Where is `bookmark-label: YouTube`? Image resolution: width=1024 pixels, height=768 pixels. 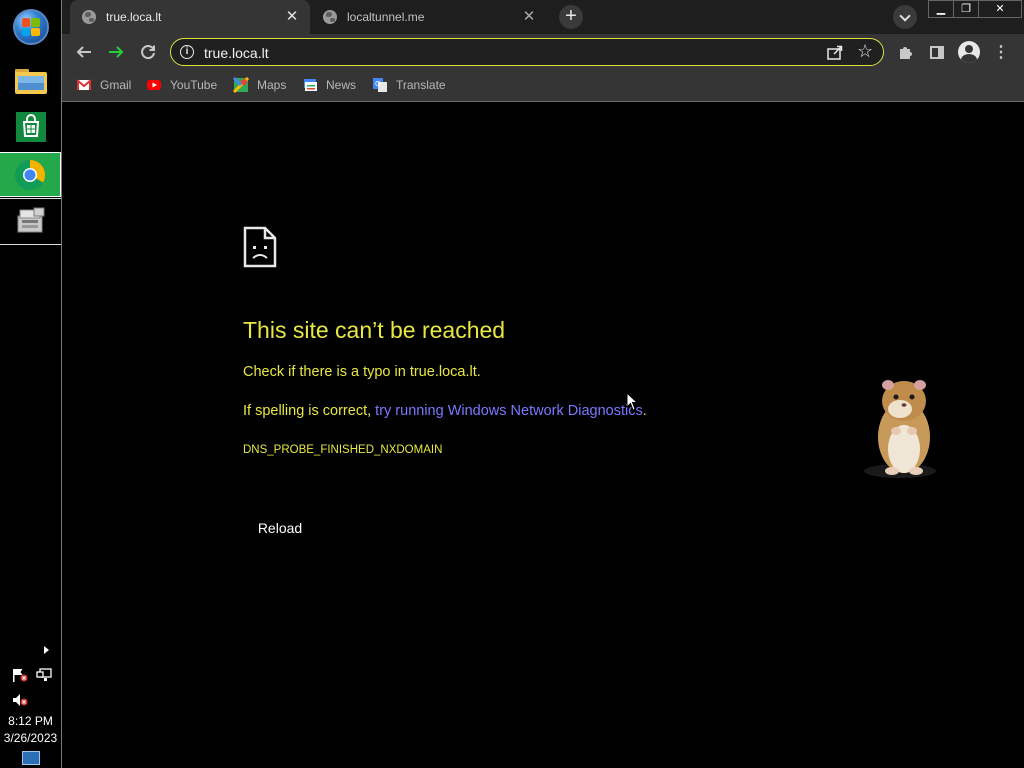 bookmark-label: YouTube is located at coordinates (194, 85).